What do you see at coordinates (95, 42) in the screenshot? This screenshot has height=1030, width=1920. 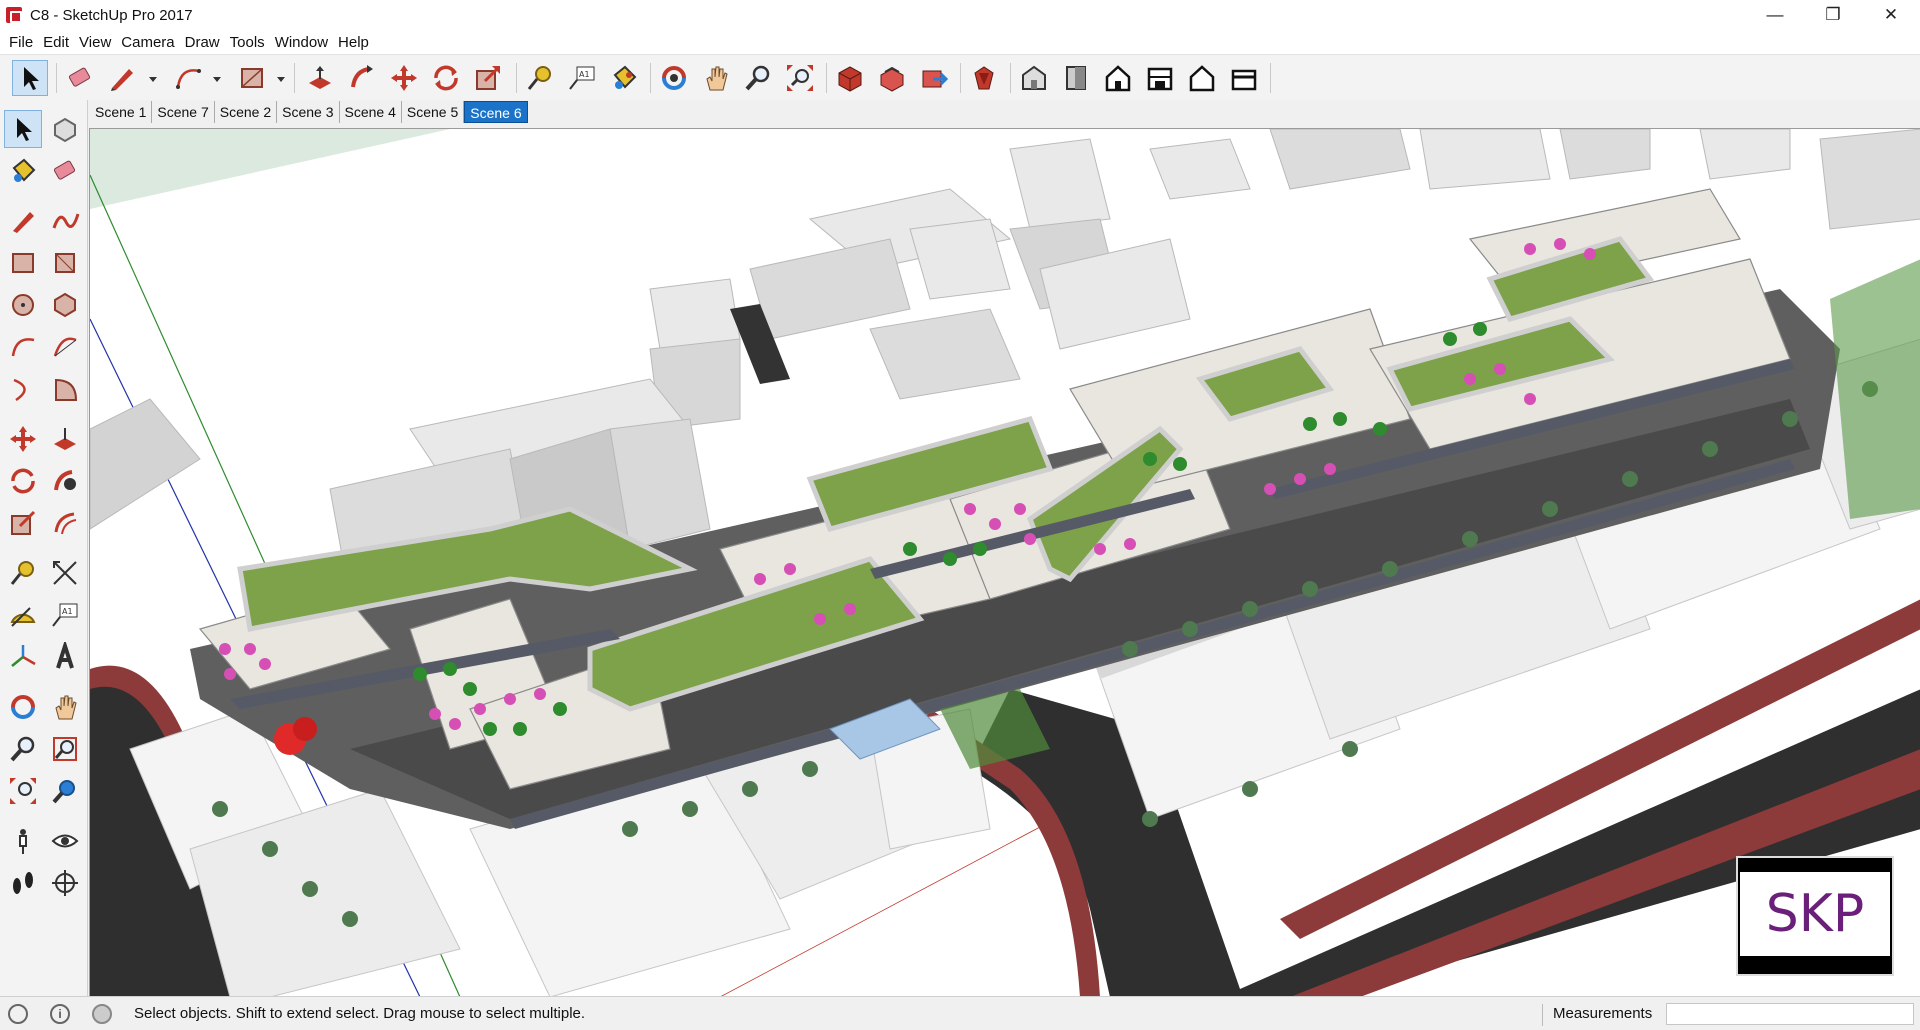 I see `menu-view: View` at bounding box center [95, 42].